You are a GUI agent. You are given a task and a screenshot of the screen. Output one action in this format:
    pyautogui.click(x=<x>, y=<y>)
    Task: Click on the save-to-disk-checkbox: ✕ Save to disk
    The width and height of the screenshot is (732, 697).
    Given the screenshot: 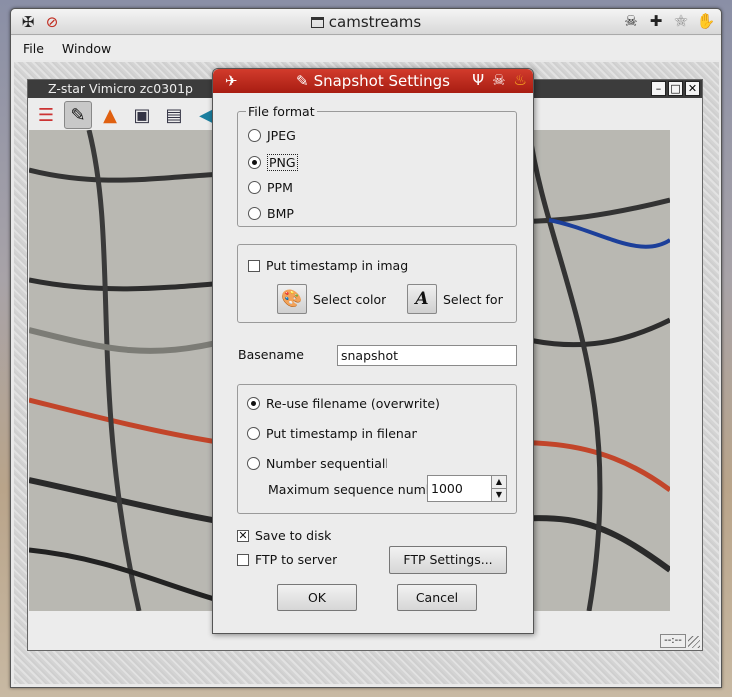 What is the action you would take?
    pyautogui.click(x=284, y=535)
    